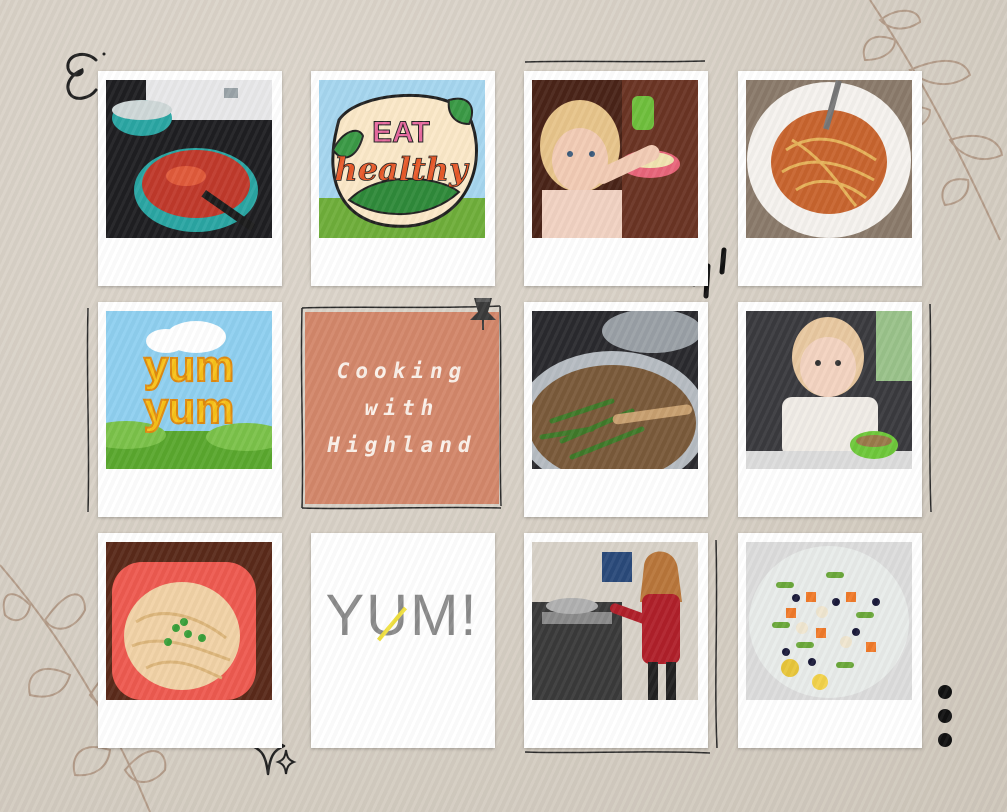 This screenshot has height=812, width=1007. What do you see at coordinates (829, 390) in the screenshot?
I see `baby-highchair-photo` at bounding box center [829, 390].